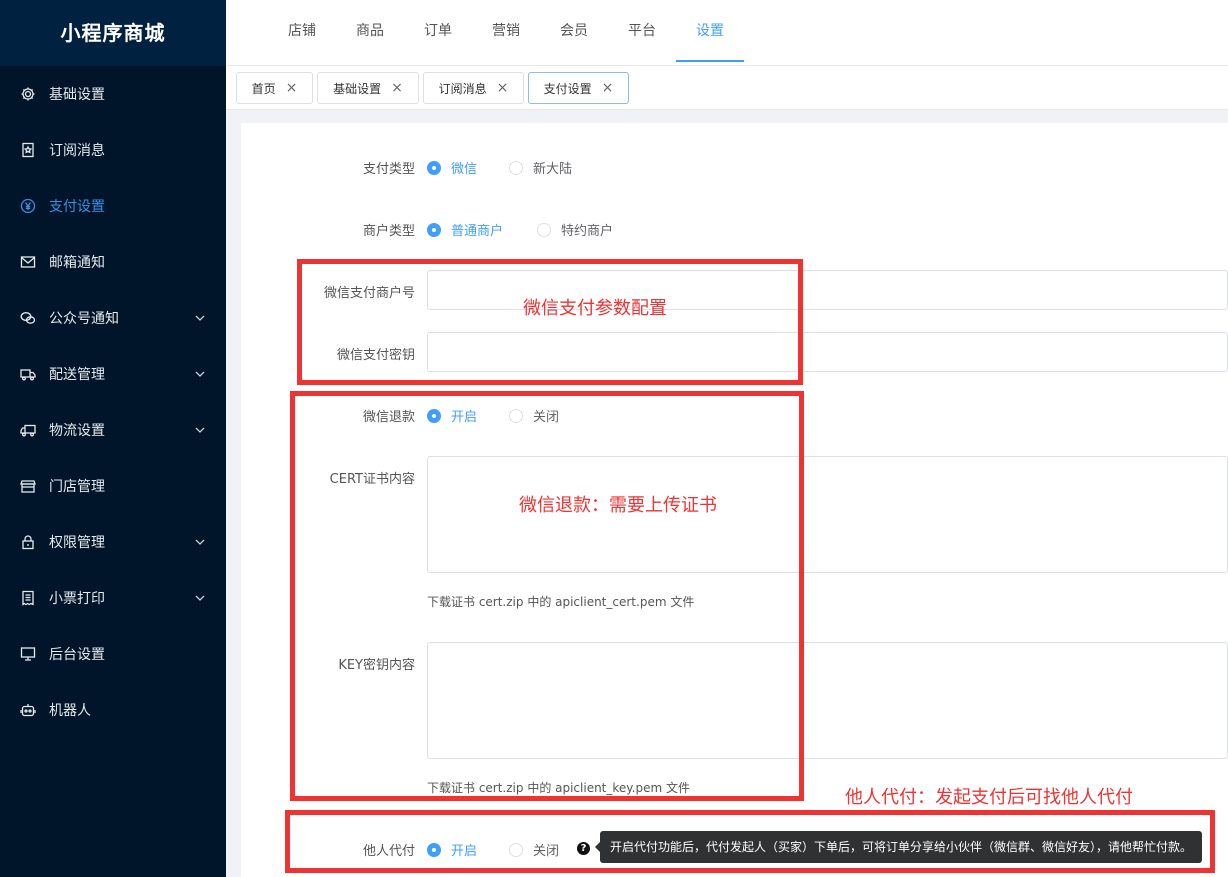 The width and height of the screenshot is (1228, 877). What do you see at coordinates (595, 308) in the screenshot?
I see `annotation-wechat-params: 微信支付参数配置` at bounding box center [595, 308].